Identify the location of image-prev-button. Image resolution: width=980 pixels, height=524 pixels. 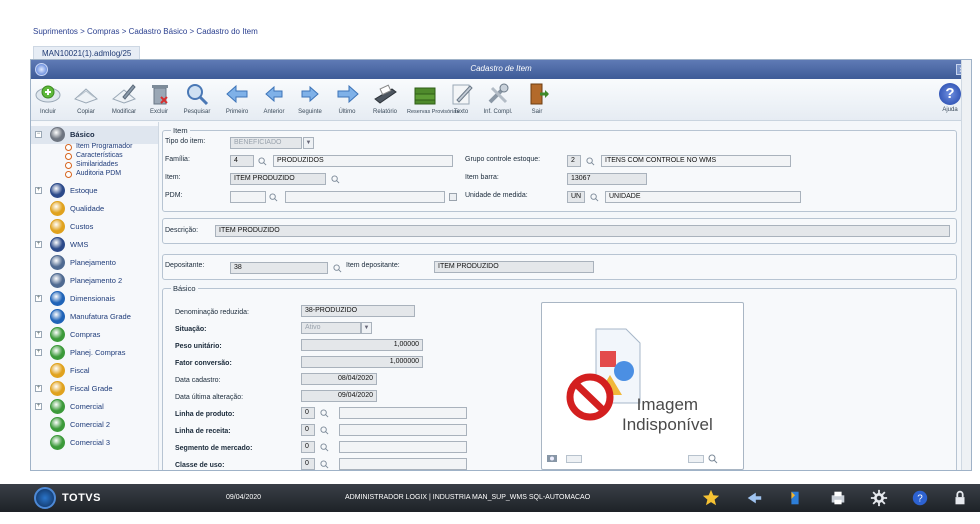
(574, 459).